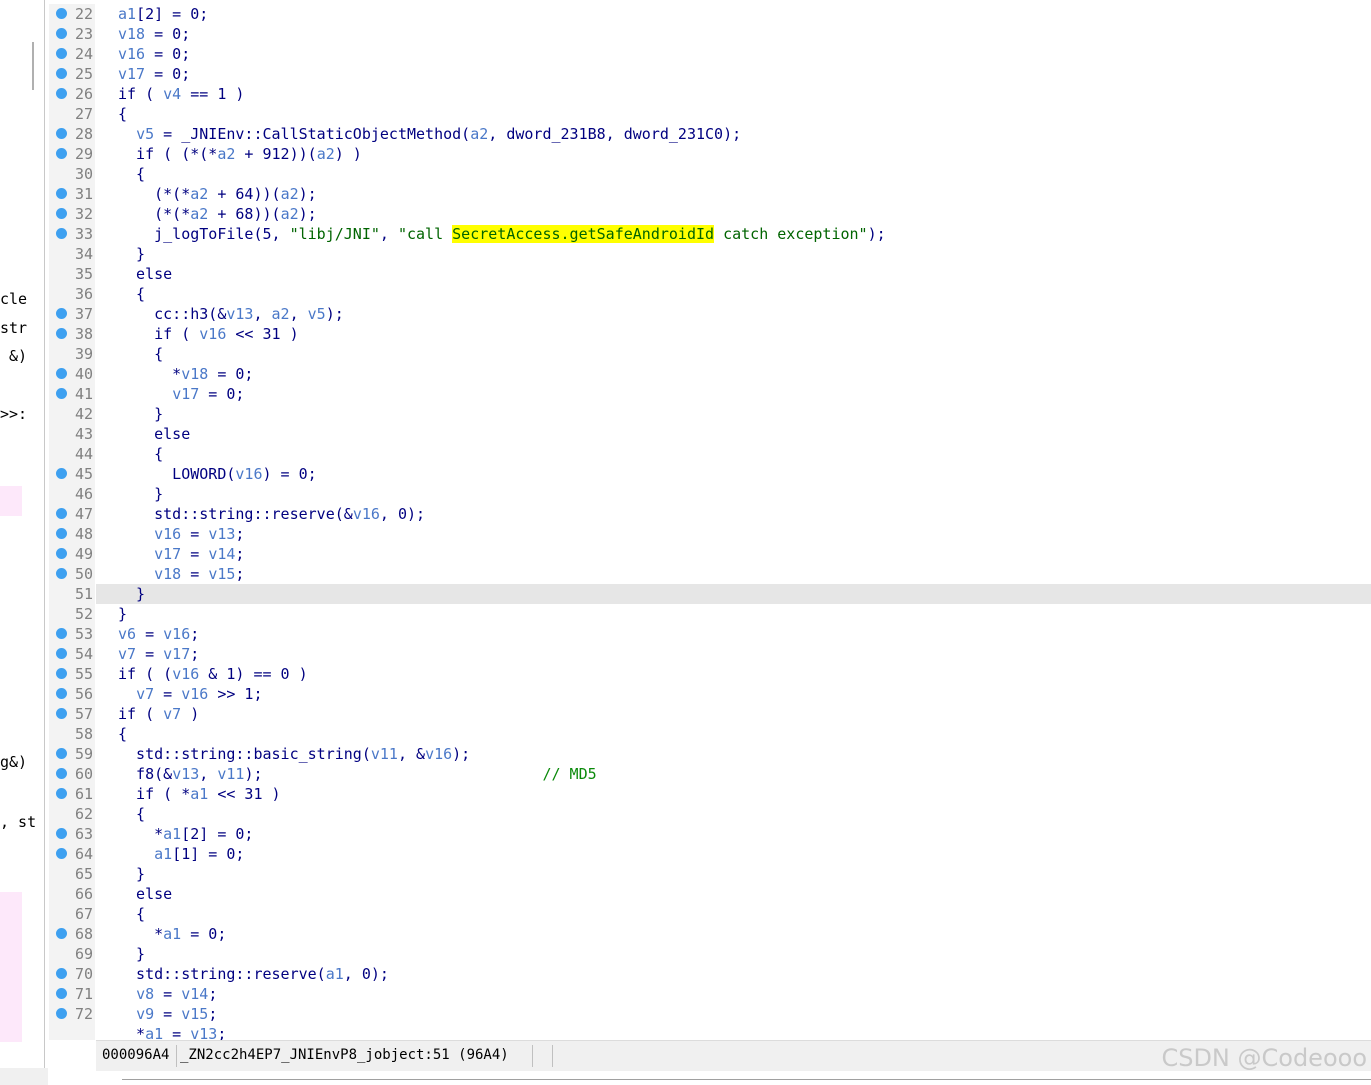 The image size is (1371, 1085). Describe the element at coordinates (72, 434) in the screenshot. I see `line-number: 43` at that location.